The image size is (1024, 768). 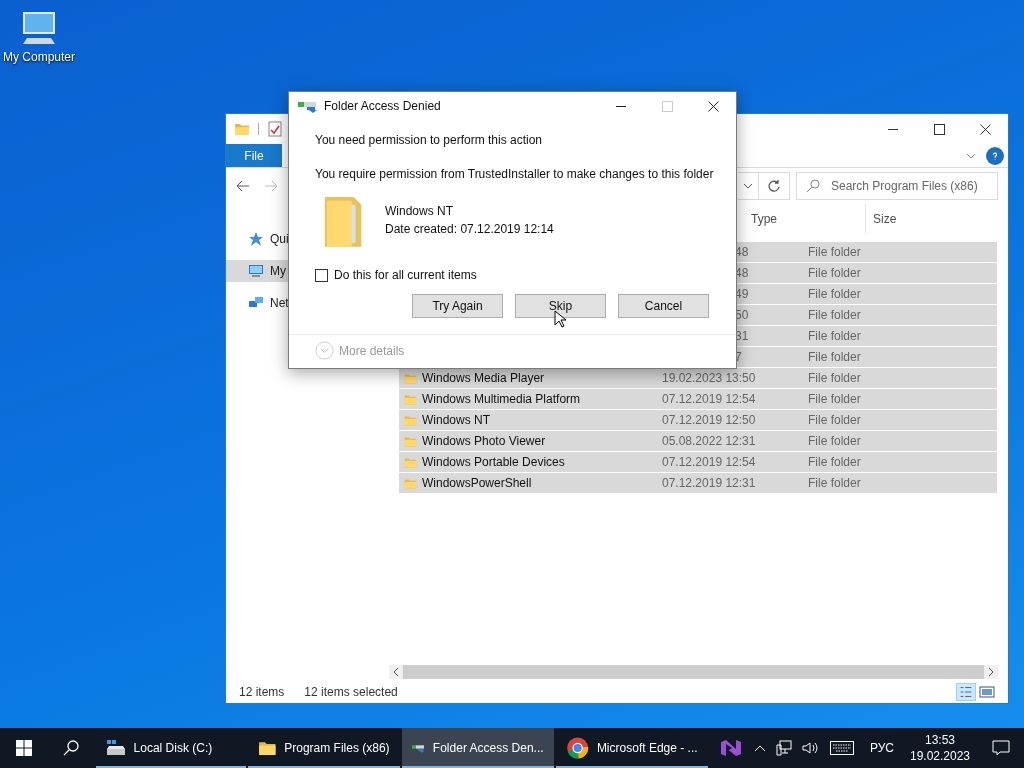 I want to click on date-modified: 19.02.2023 13:50, so click(x=709, y=378).